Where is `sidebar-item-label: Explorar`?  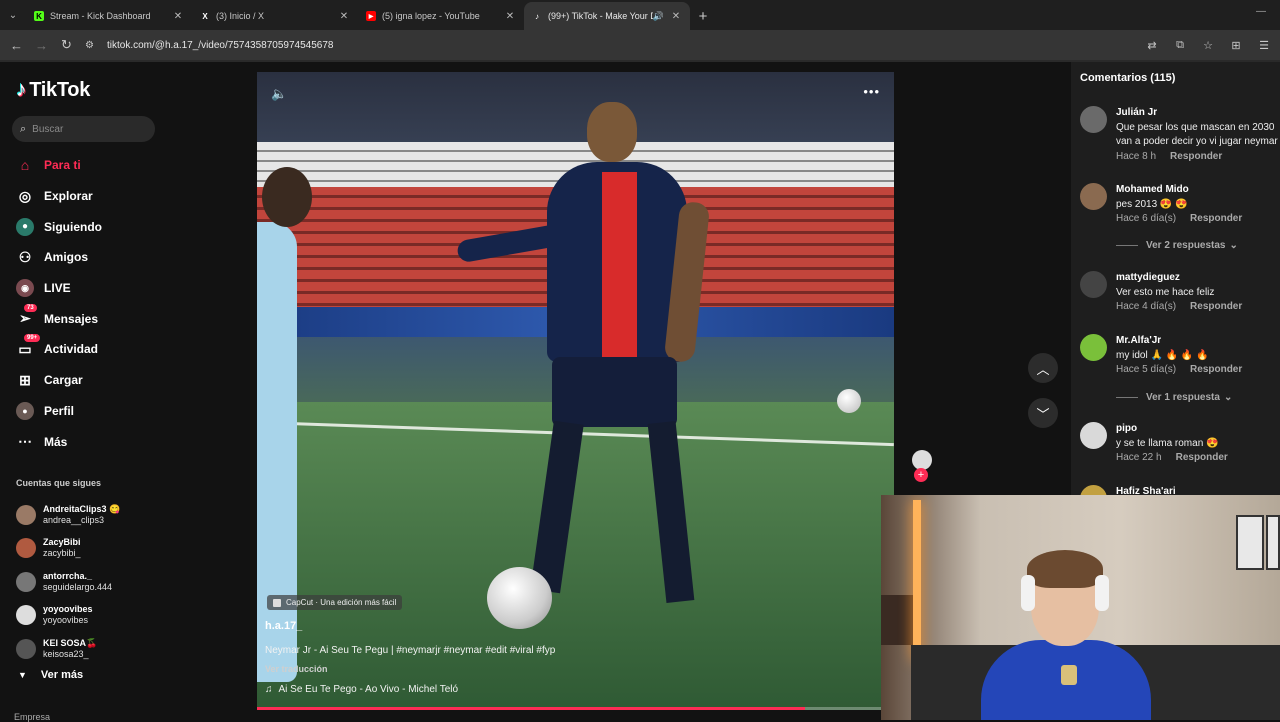 sidebar-item-label: Explorar is located at coordinates (68, 196).